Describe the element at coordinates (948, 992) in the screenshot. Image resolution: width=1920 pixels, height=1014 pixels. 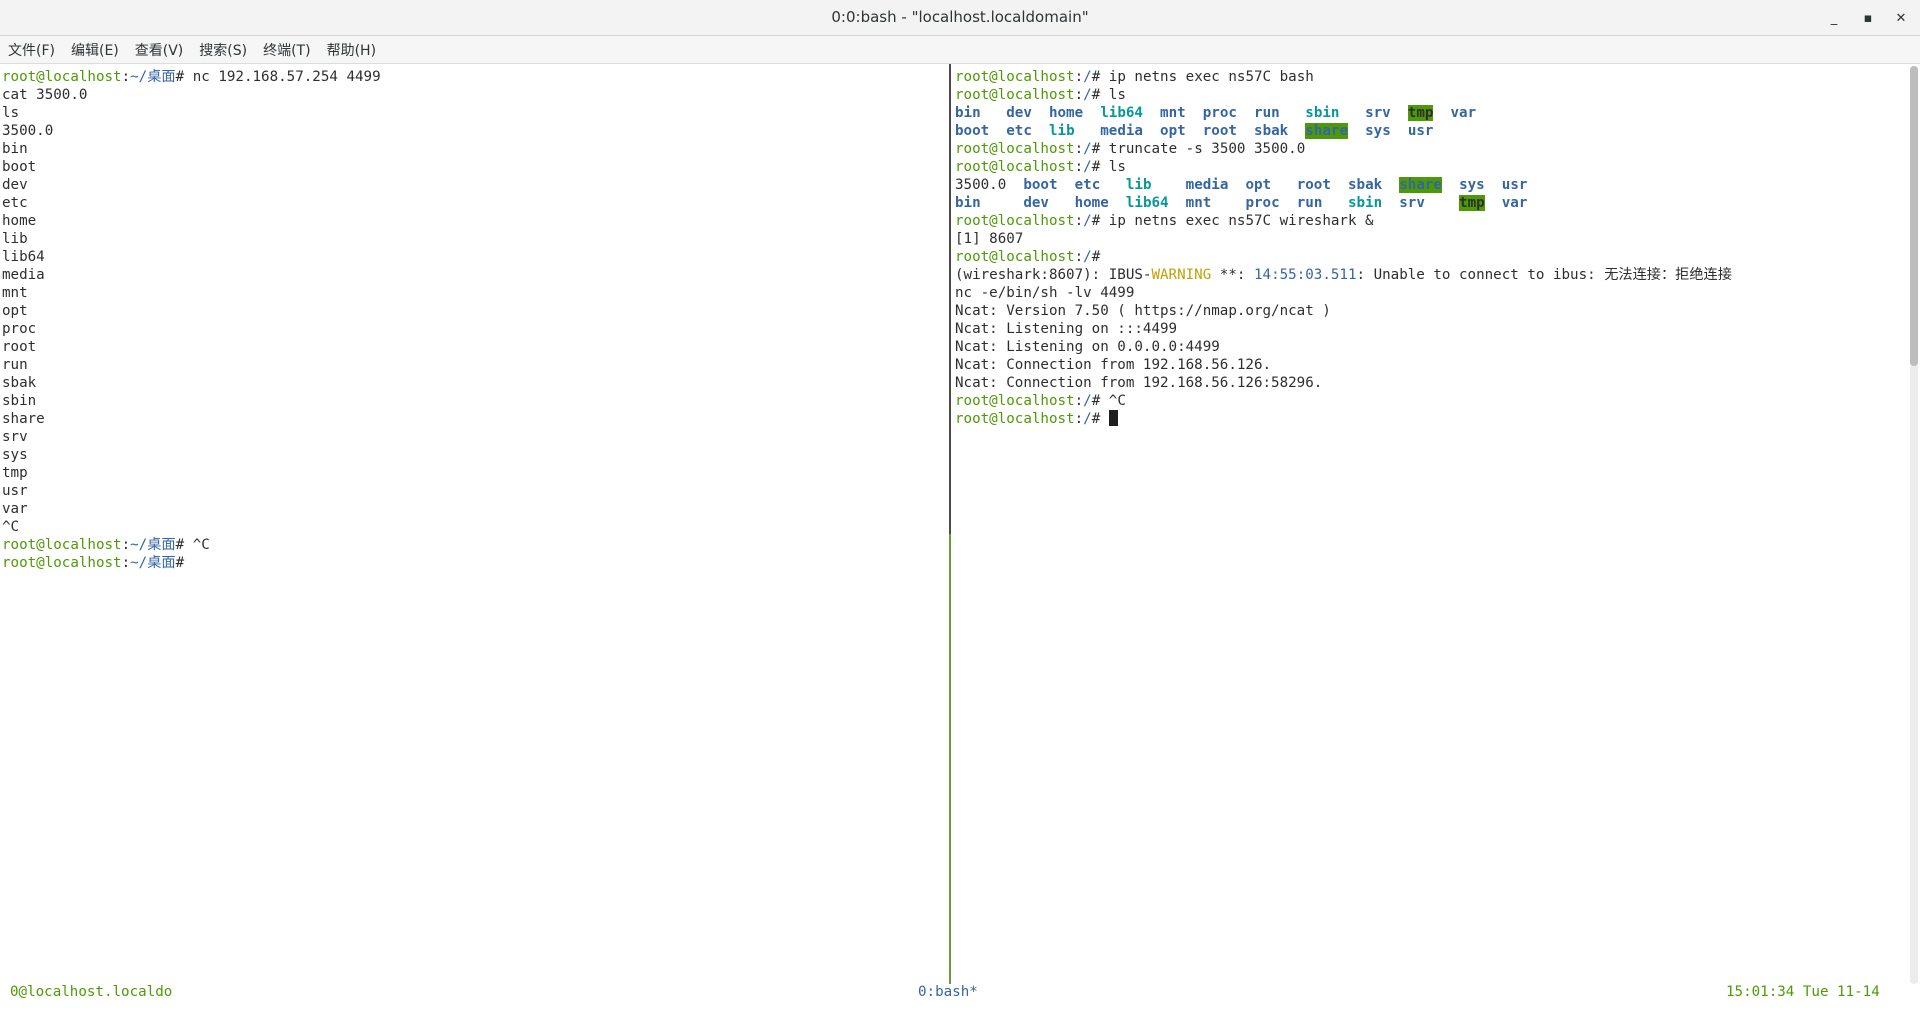
I see `status-window: 0:bash*` at that location.